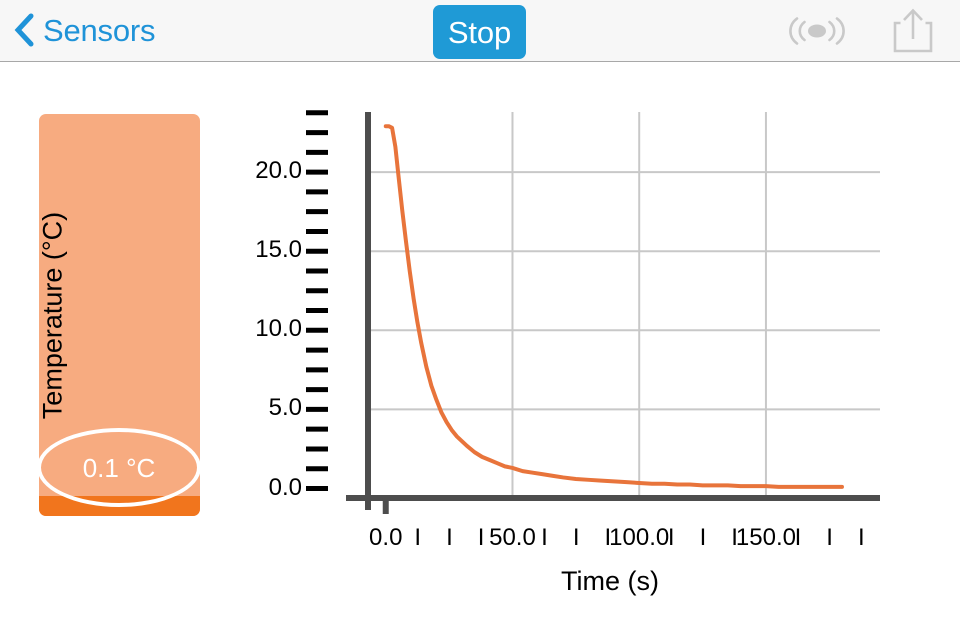 This screenshot has height=640, width=960. Describe the element at coordinates (278, 171) in the screenshot. I see `y-axis-tick-label: 20.0` at that location.